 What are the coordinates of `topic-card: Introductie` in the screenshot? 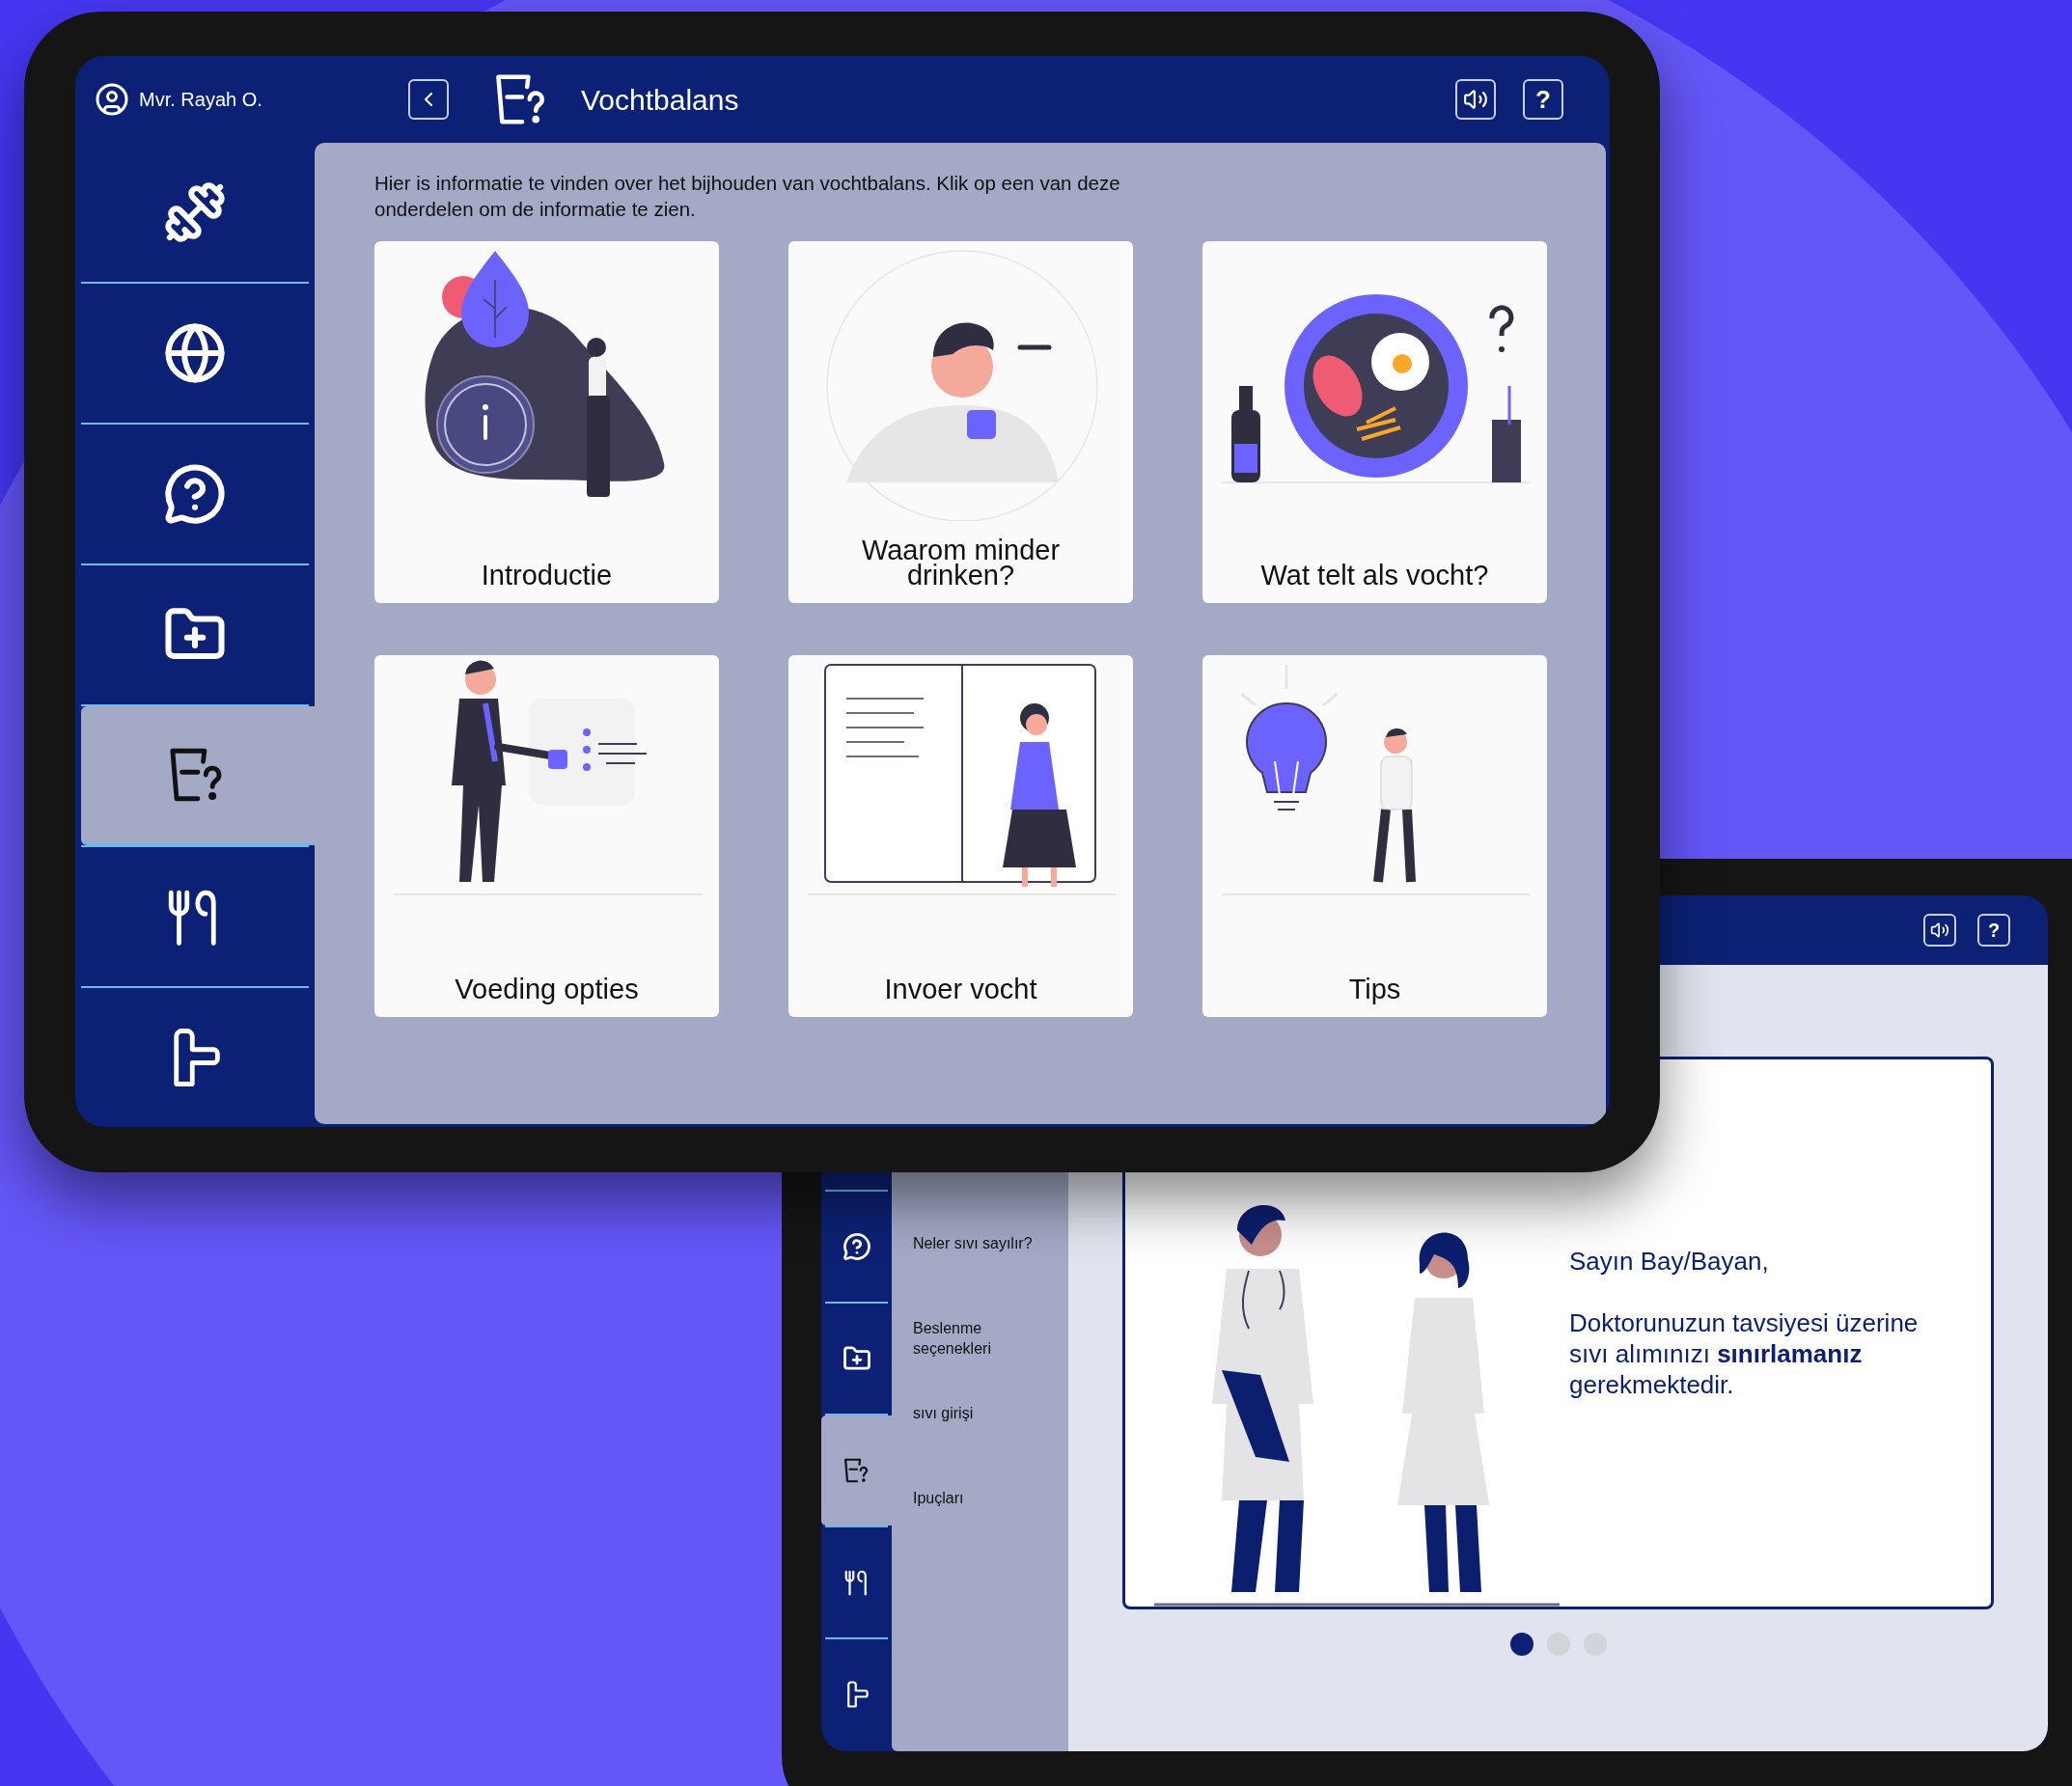 It's located at (546, 422).